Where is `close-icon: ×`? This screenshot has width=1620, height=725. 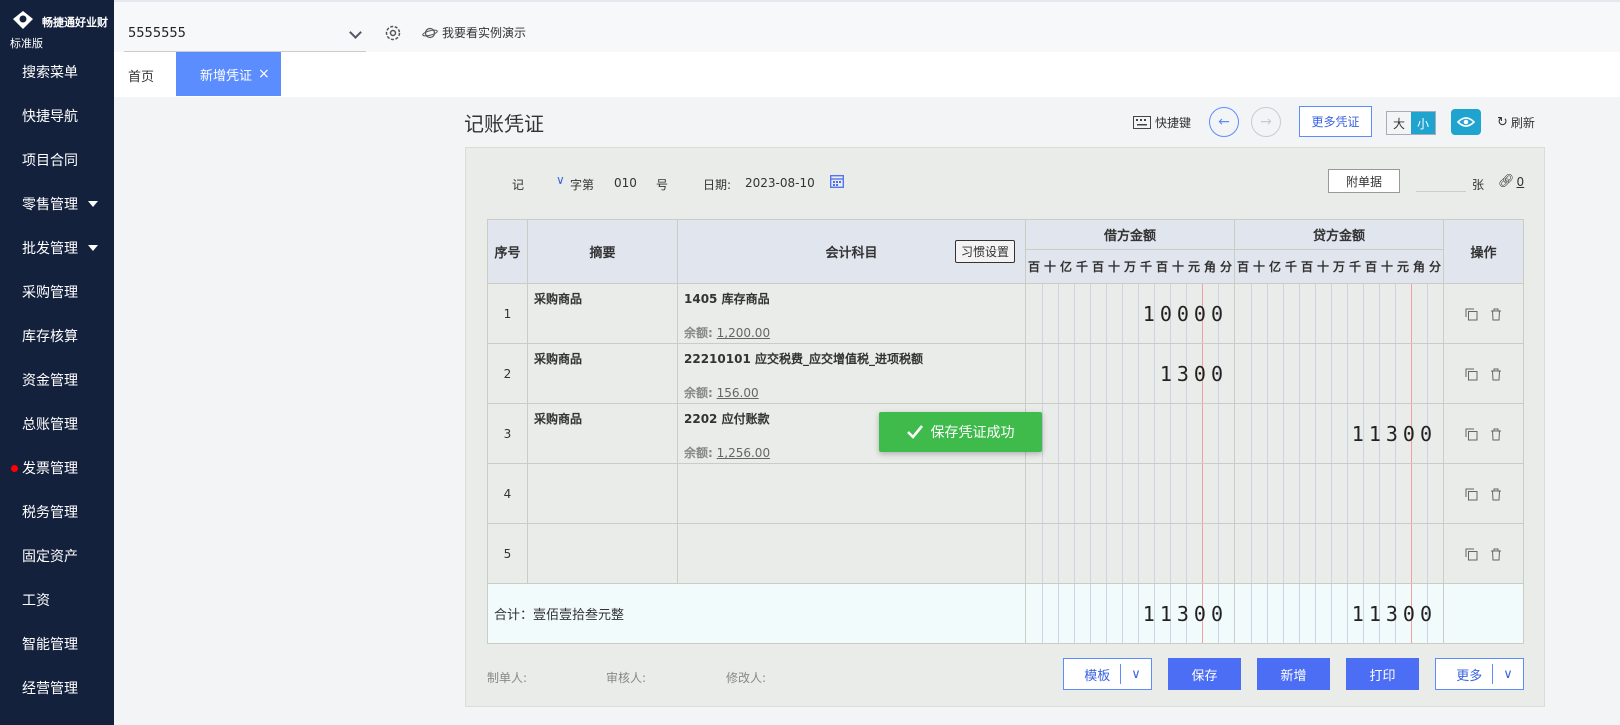 close-icon: × is located at coordinates (264, 74).